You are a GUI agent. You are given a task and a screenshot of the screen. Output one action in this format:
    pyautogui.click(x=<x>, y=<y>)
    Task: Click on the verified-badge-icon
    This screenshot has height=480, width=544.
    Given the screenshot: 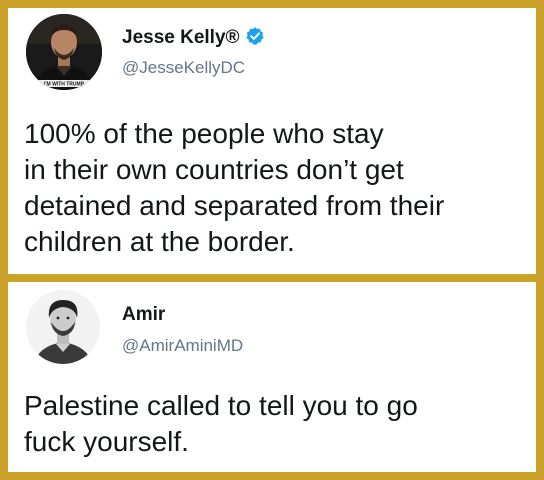 What is the action you would take?
    pyautogui.click(x=255, y=39)
    